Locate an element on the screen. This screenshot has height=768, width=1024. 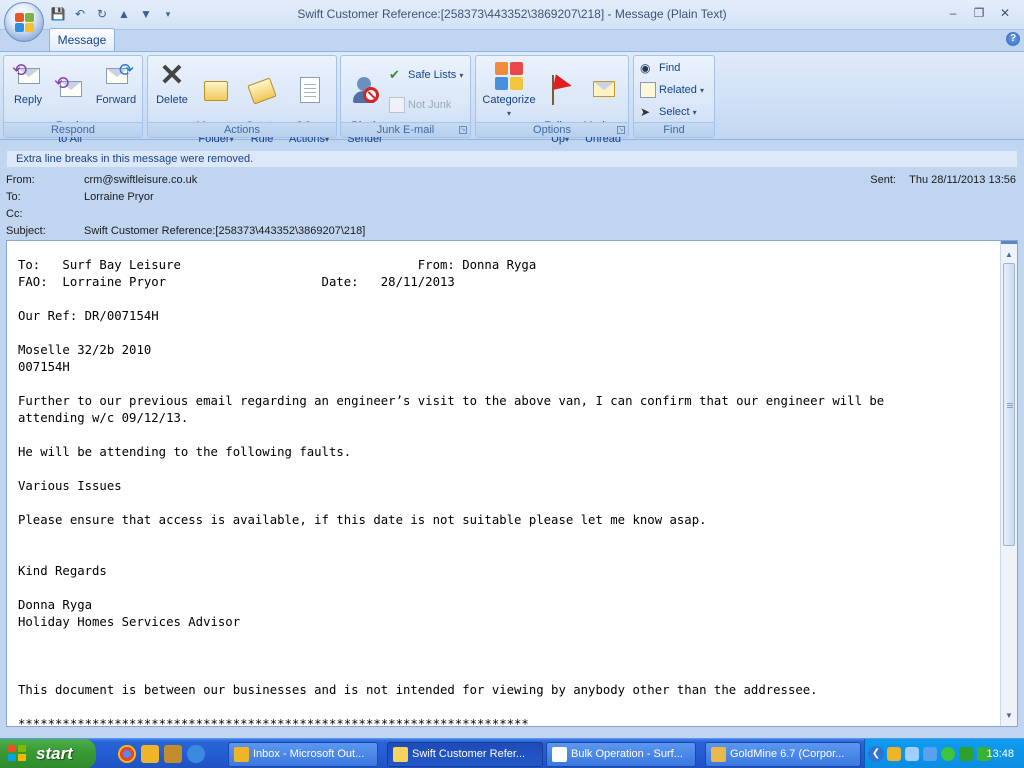
group-label-junk-email: Junk E-mail is located at coordinates (405, 129).